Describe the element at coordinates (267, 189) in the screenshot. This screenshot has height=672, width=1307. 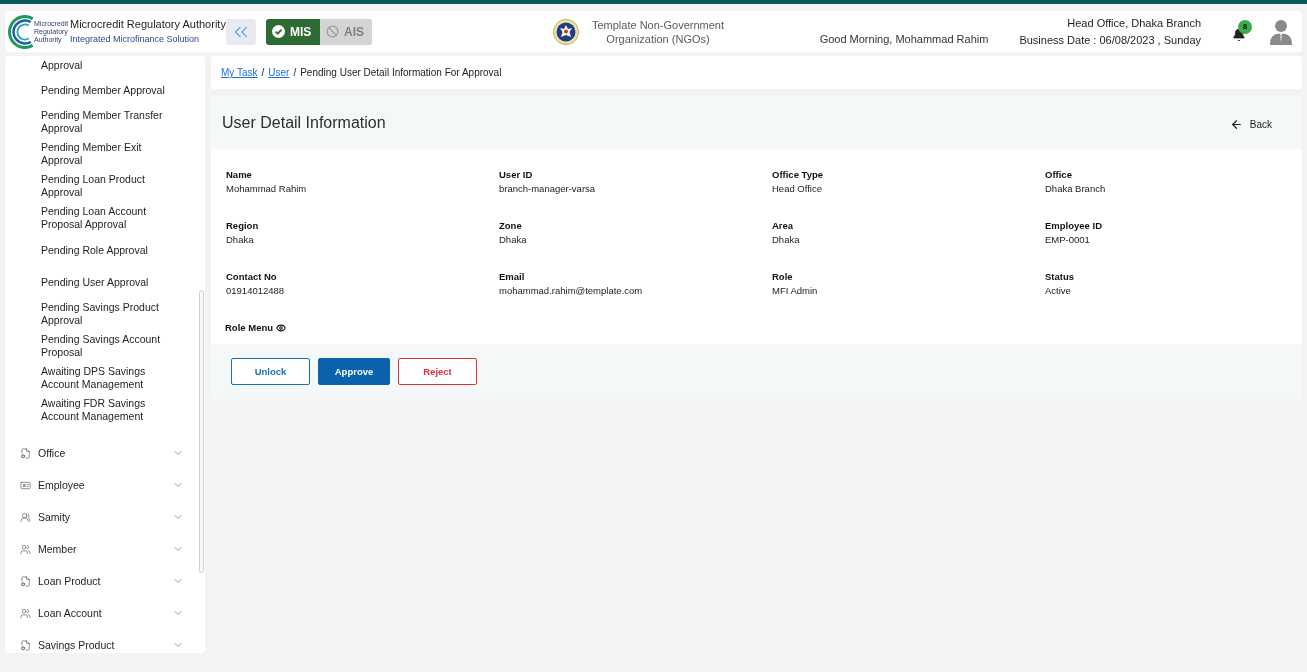
I see `field-value: Mohammad Rahim` at that location.